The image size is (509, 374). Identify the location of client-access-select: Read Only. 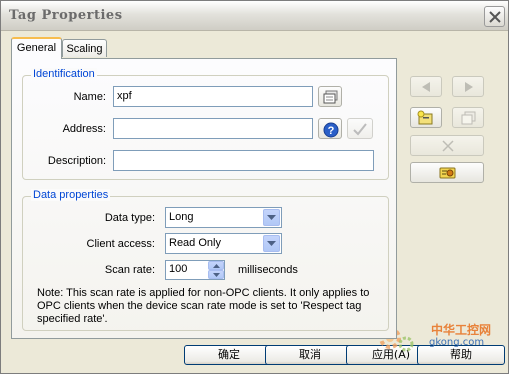
(223, 243).